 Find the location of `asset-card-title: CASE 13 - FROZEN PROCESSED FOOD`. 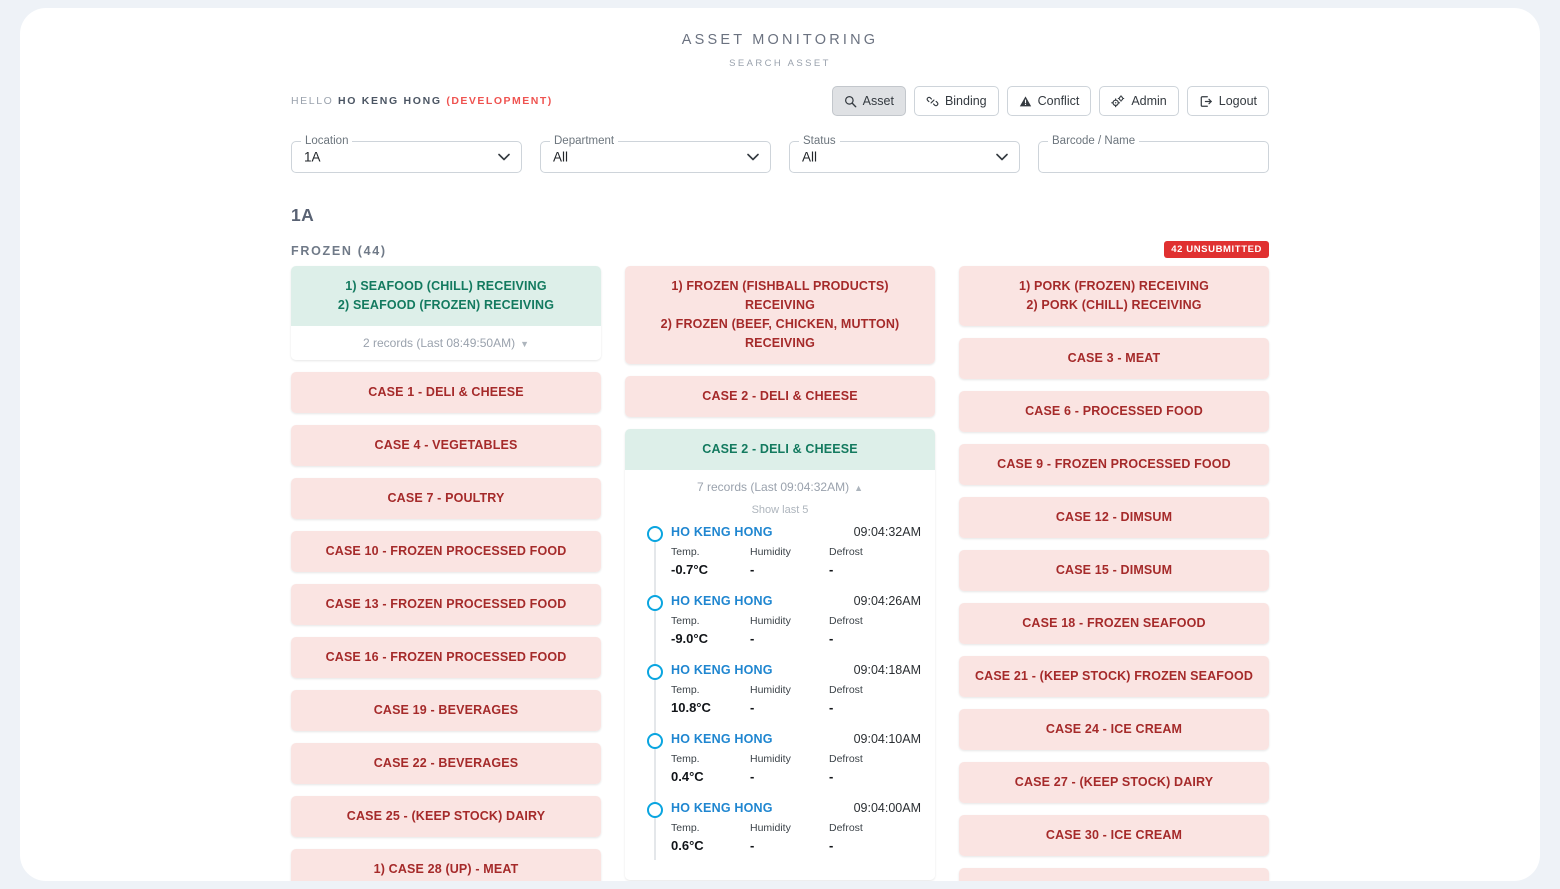

asset-card-title: CASE 13 - FROZEN PROCESSED FOOD is located at coordinates (446, 604).